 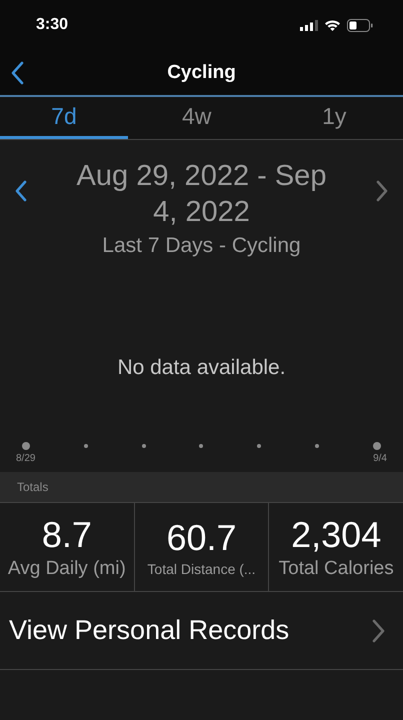 I want to click on axis-label: 8/29, so click(x=26, y=458).